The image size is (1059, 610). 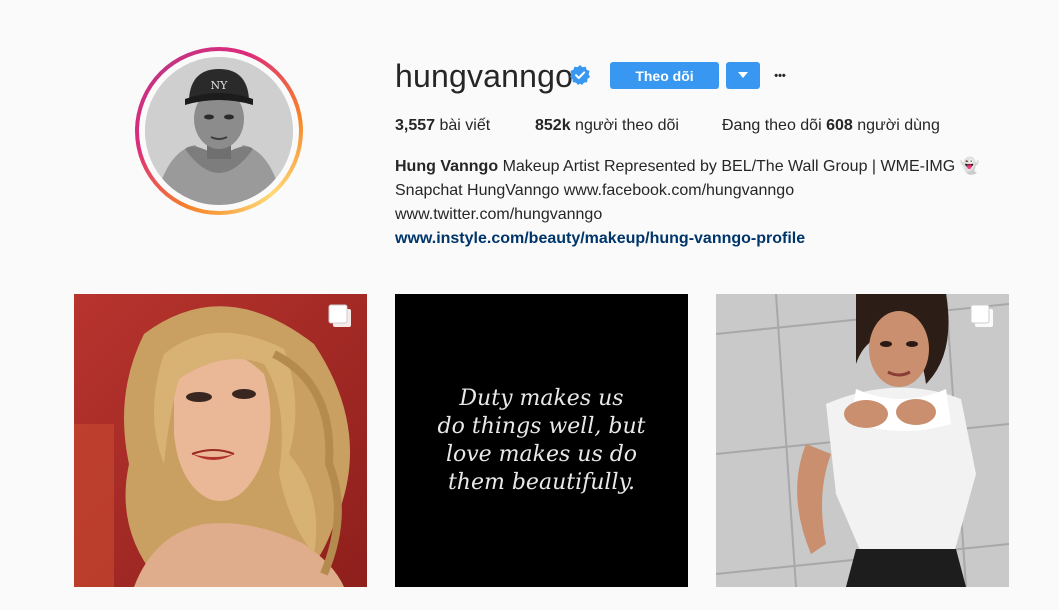 I want to click on suggestions-dropdown-button, so click(x=743, y=75).